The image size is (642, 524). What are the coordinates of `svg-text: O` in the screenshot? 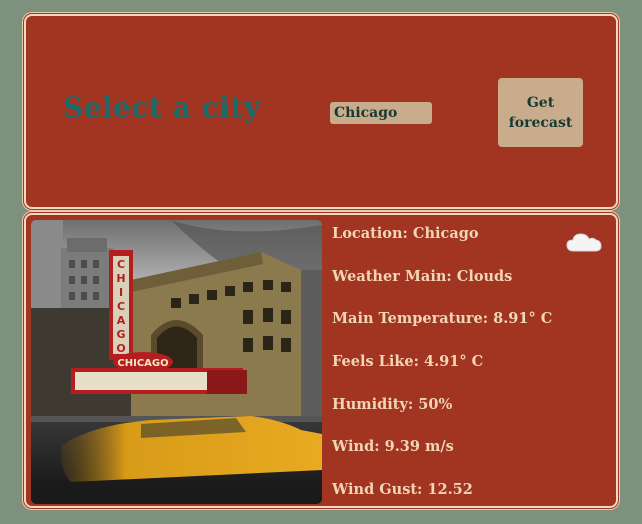 It's located at (120, 348).